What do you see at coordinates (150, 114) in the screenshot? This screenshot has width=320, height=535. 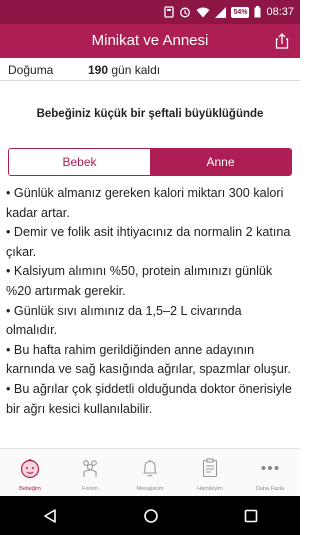 I see `size-headline: Bebeğiniz küçük bir şeftali büyüklüğünde` at bounding box center [150, 114].